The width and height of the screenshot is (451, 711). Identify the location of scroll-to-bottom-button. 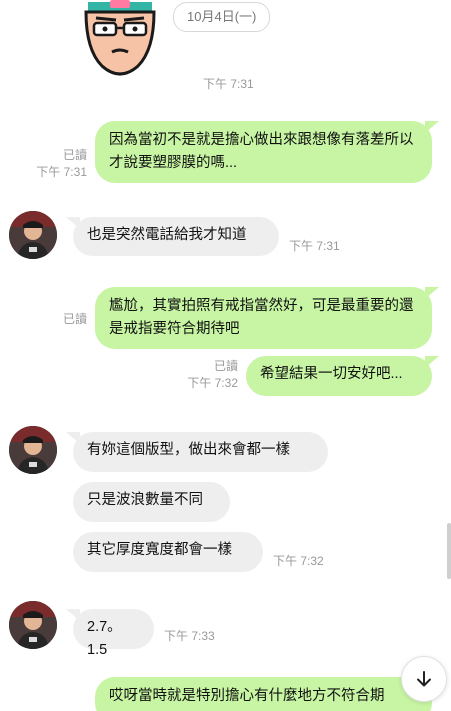
(424, 679).